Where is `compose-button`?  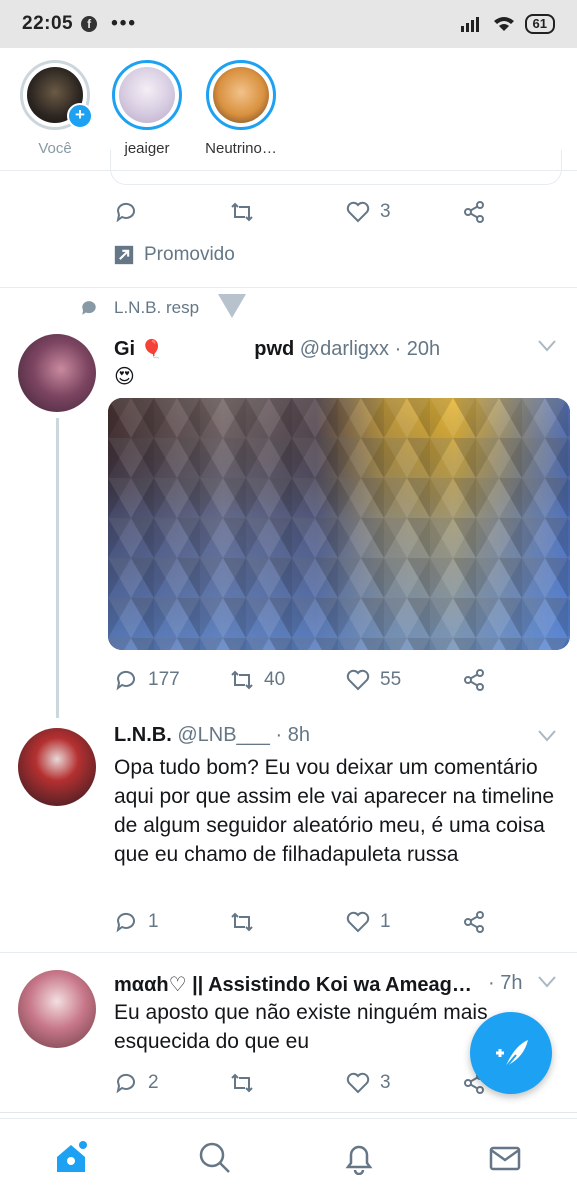 compose-button is located at coordinates (511, 1053).